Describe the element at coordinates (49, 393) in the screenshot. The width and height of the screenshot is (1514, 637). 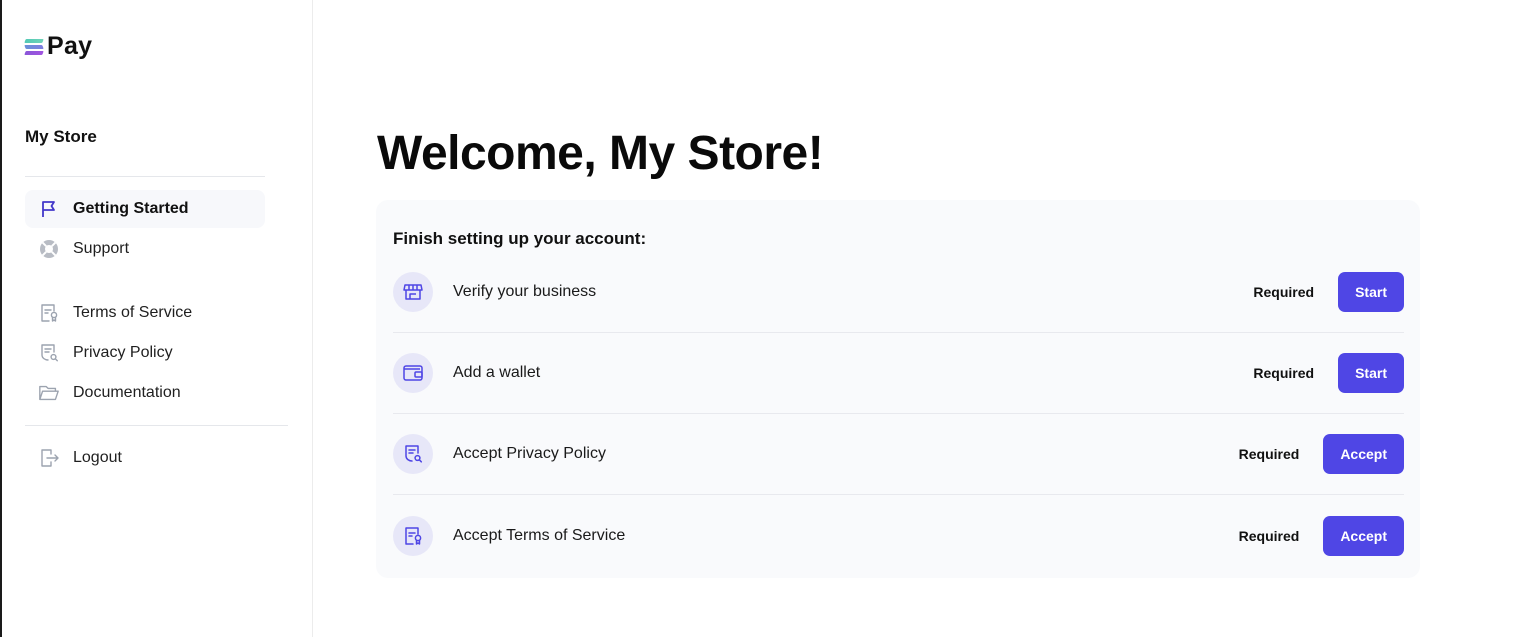
I see `folder-open-icon` at that location.